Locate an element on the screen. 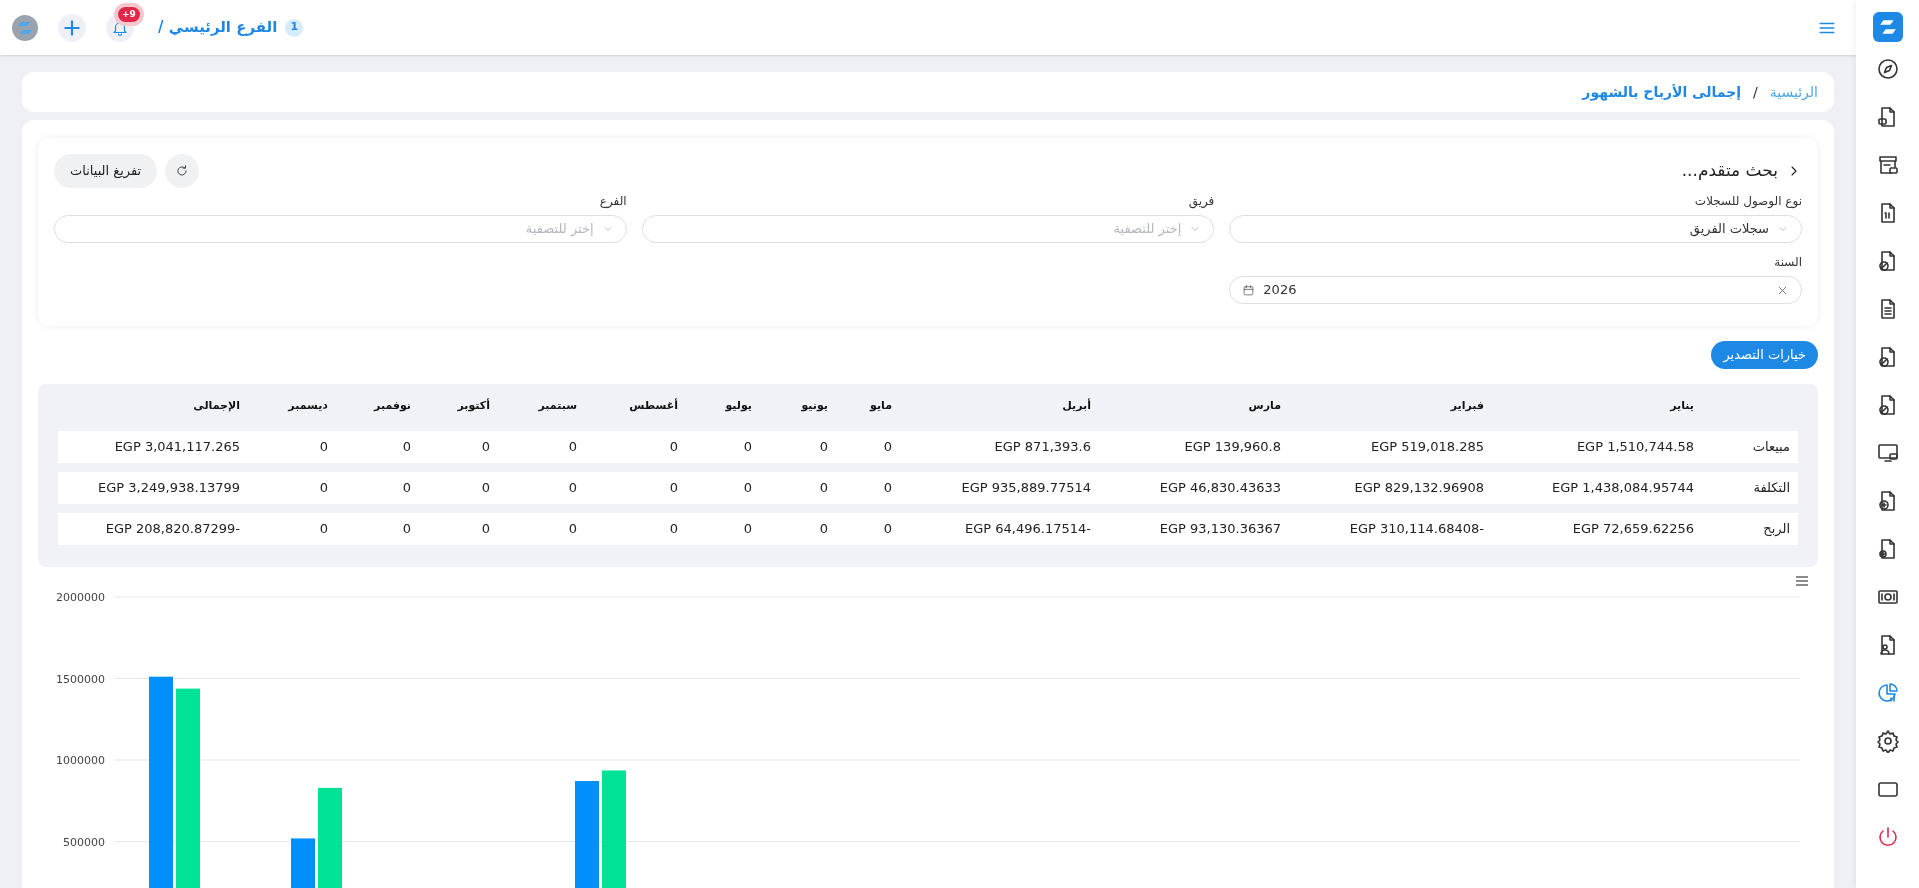  refresh-button is located at coordinates (182, 171).